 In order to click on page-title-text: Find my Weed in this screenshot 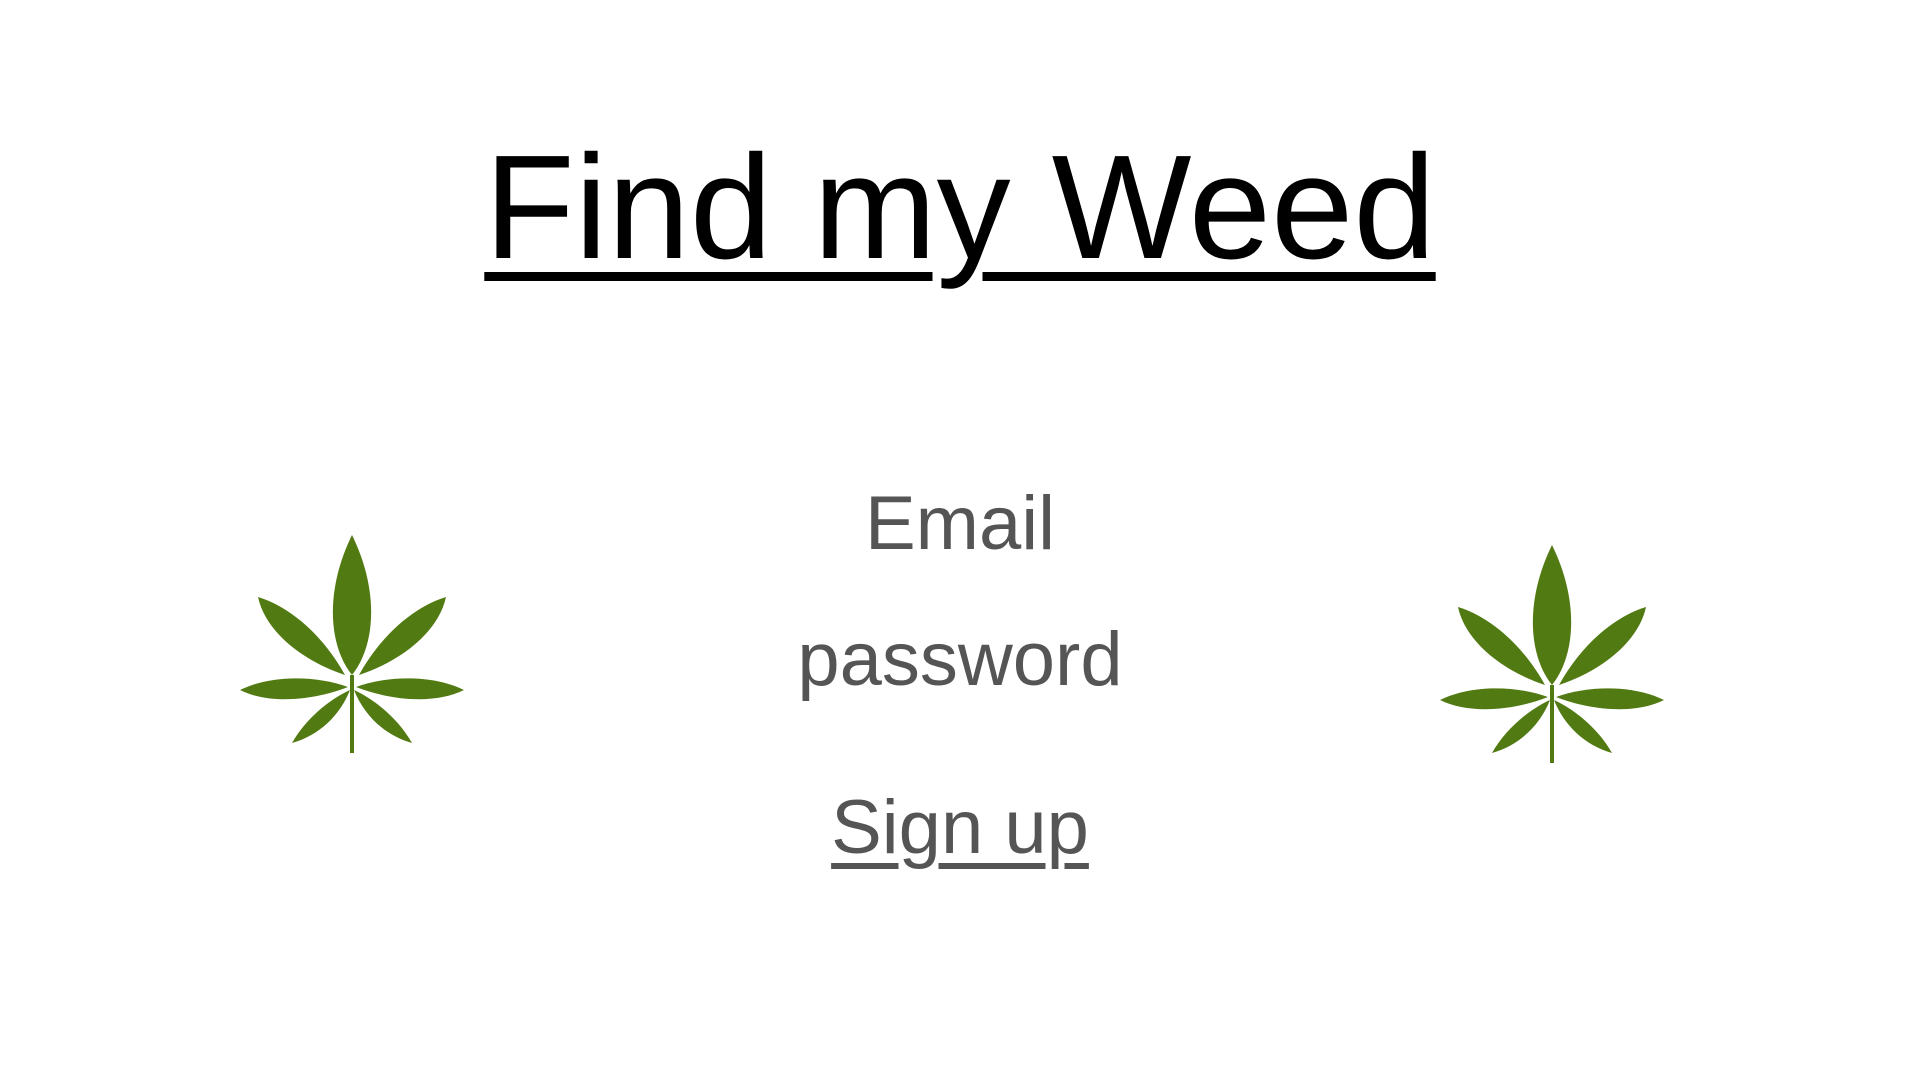, I will do `click(960, 207)`.